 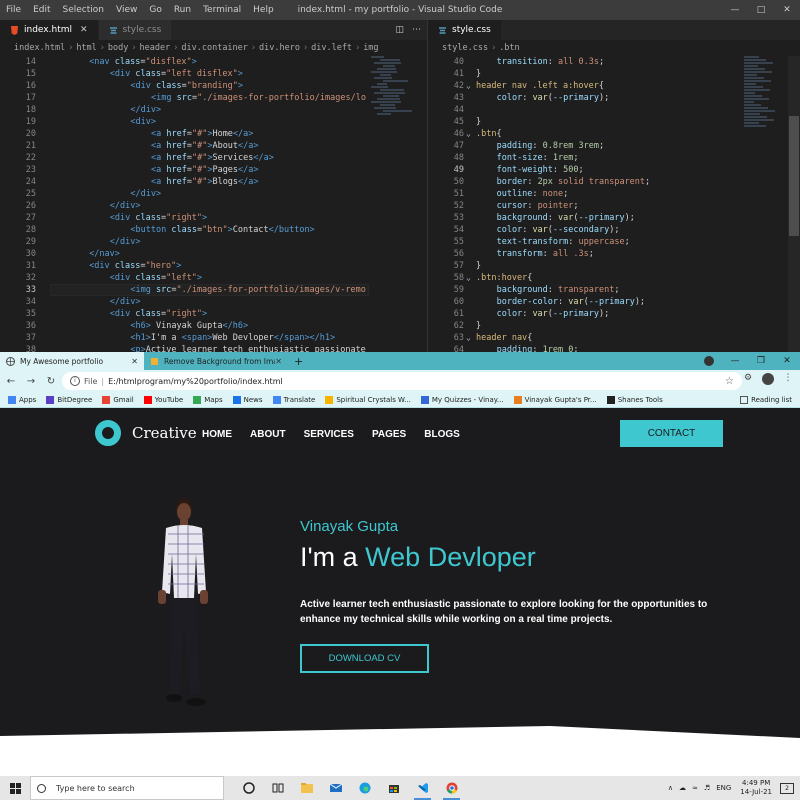 What do you see at coordinates (634, 399) in the screenshot?
I see `bookmark-shanes-tools: Shanes Tools` at bounding box center [634, 399].